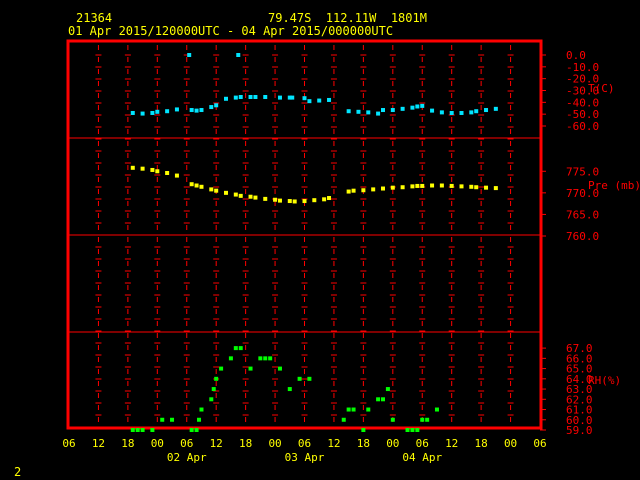 This screenshot has width=640, height=480. Describe the element at coordinates (187, 457) in the screenshot. I see `date-label: 02 Apr` at that location.